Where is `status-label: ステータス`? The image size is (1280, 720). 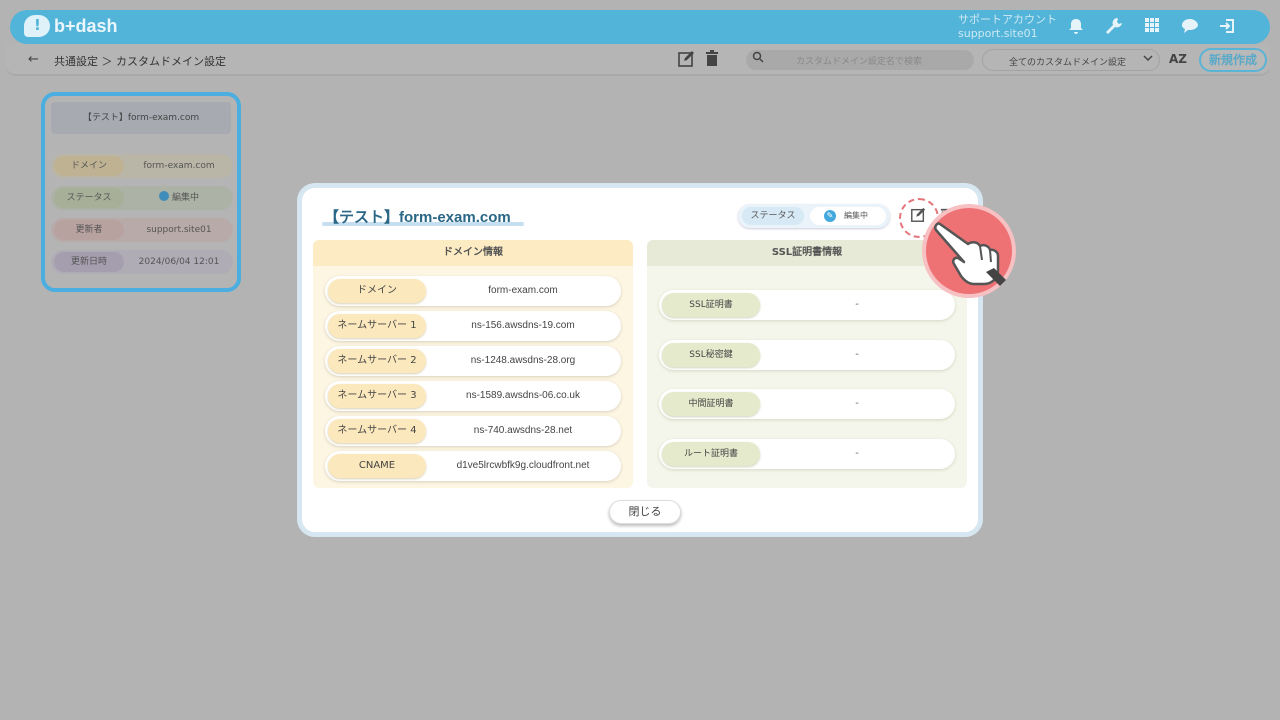 status-label: ステータス is located at coordinates (773, 216).